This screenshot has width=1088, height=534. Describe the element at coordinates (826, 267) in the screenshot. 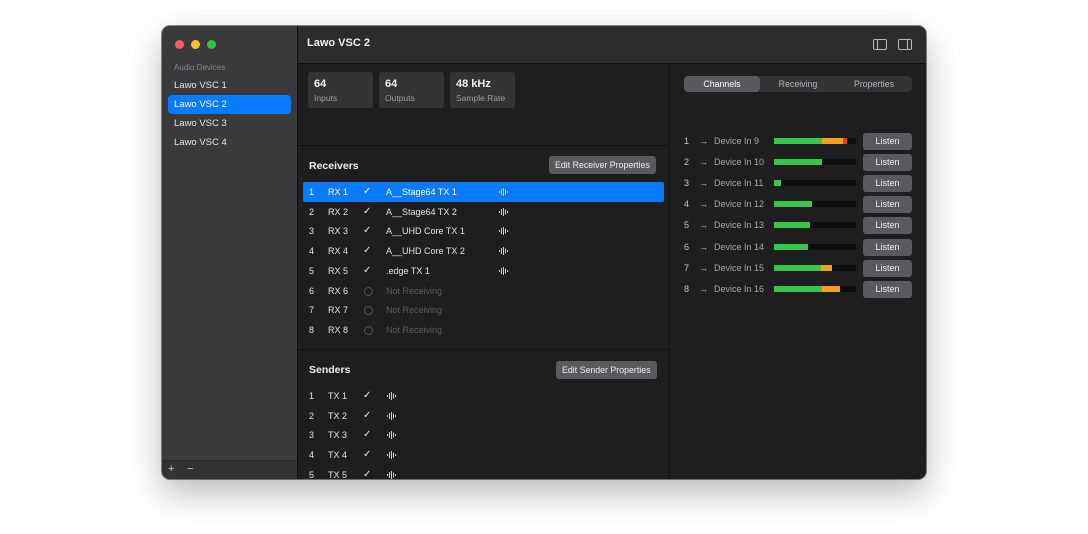

I see `meter-yellow` at that location.